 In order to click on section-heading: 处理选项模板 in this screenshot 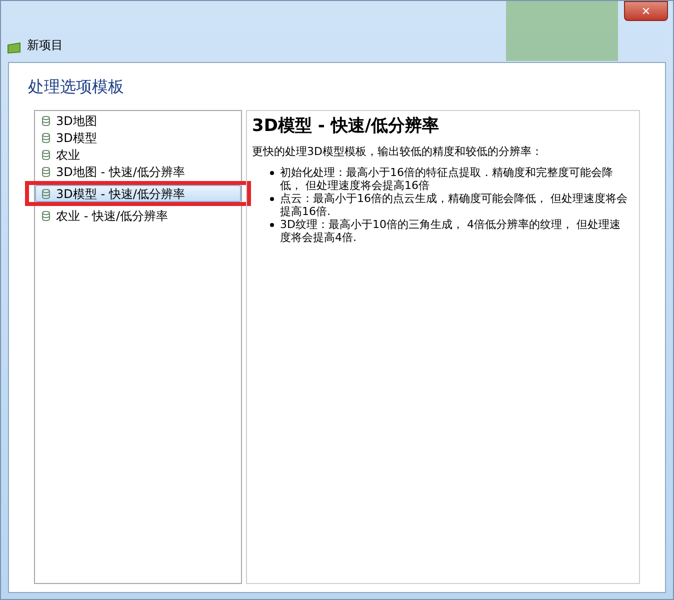, I will do `click(76, 87)`.